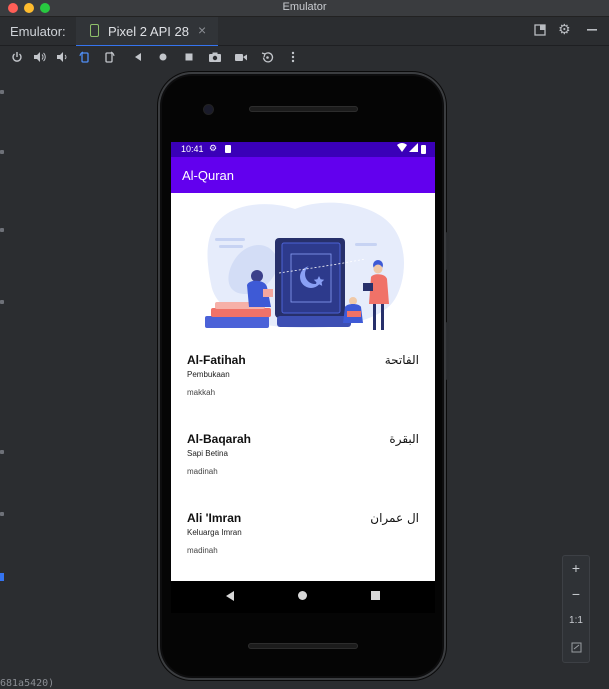  I want to click on surah-arabic-name: البقرة, so click(404, 439).